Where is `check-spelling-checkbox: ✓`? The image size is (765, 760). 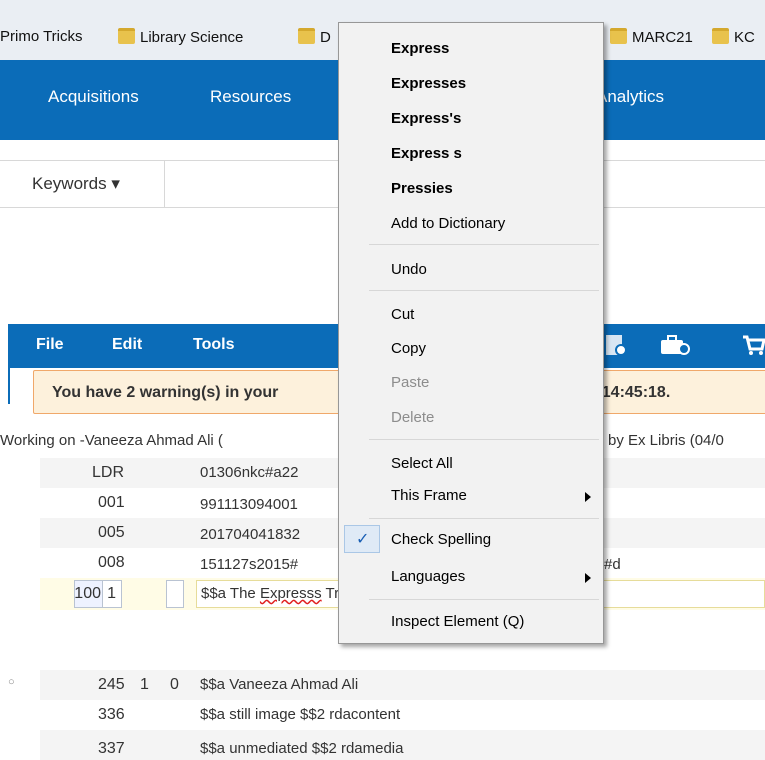 check-spelling-checkbox: ✓ is located at coordinates (362, 539).